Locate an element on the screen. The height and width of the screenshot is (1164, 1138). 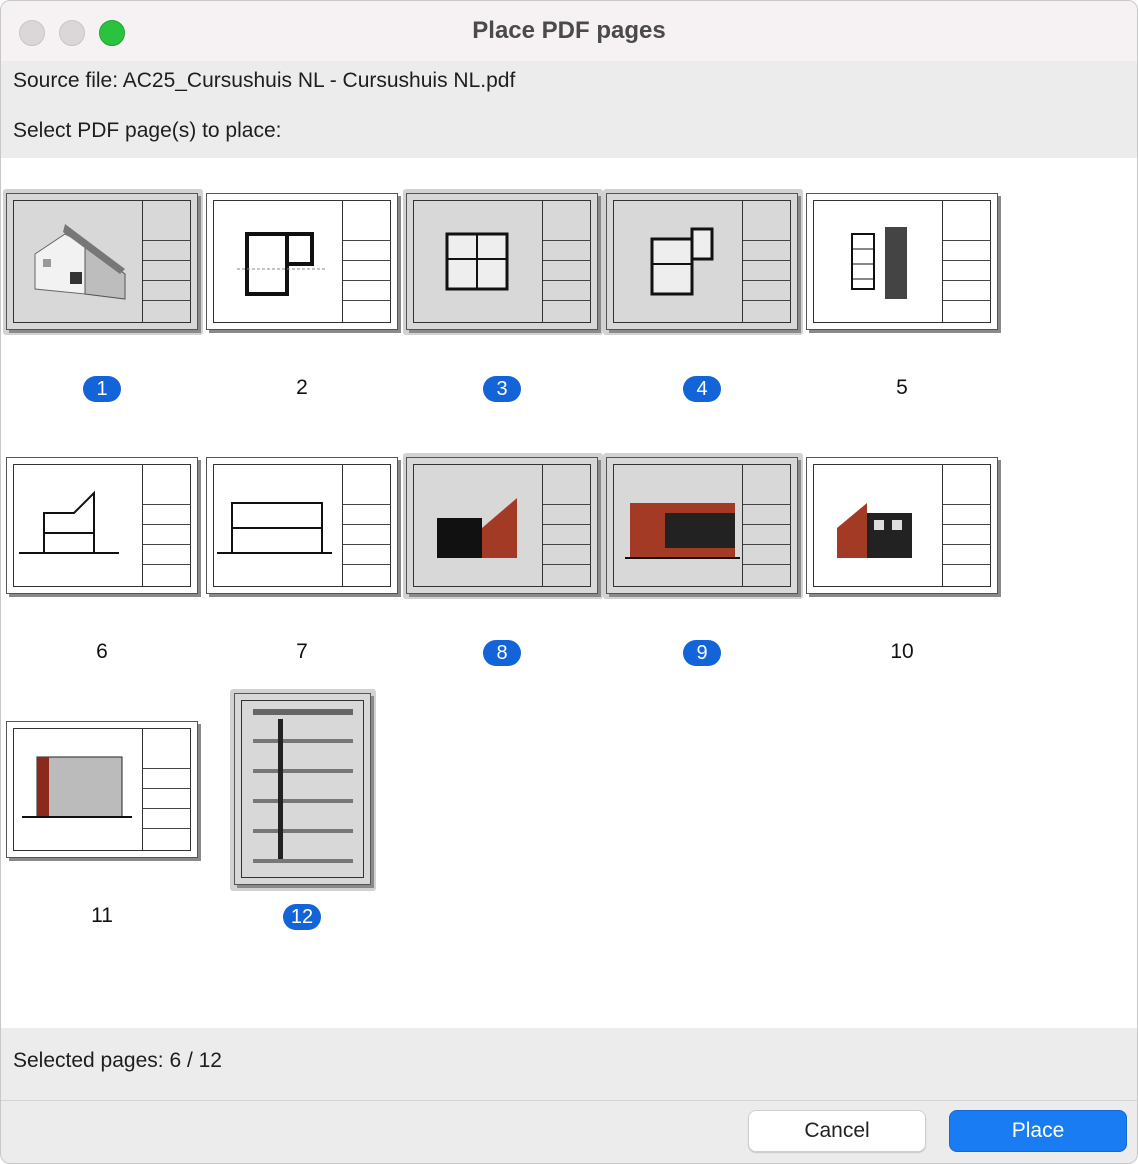
elevation-drawing is located at coordinates (477, 528).